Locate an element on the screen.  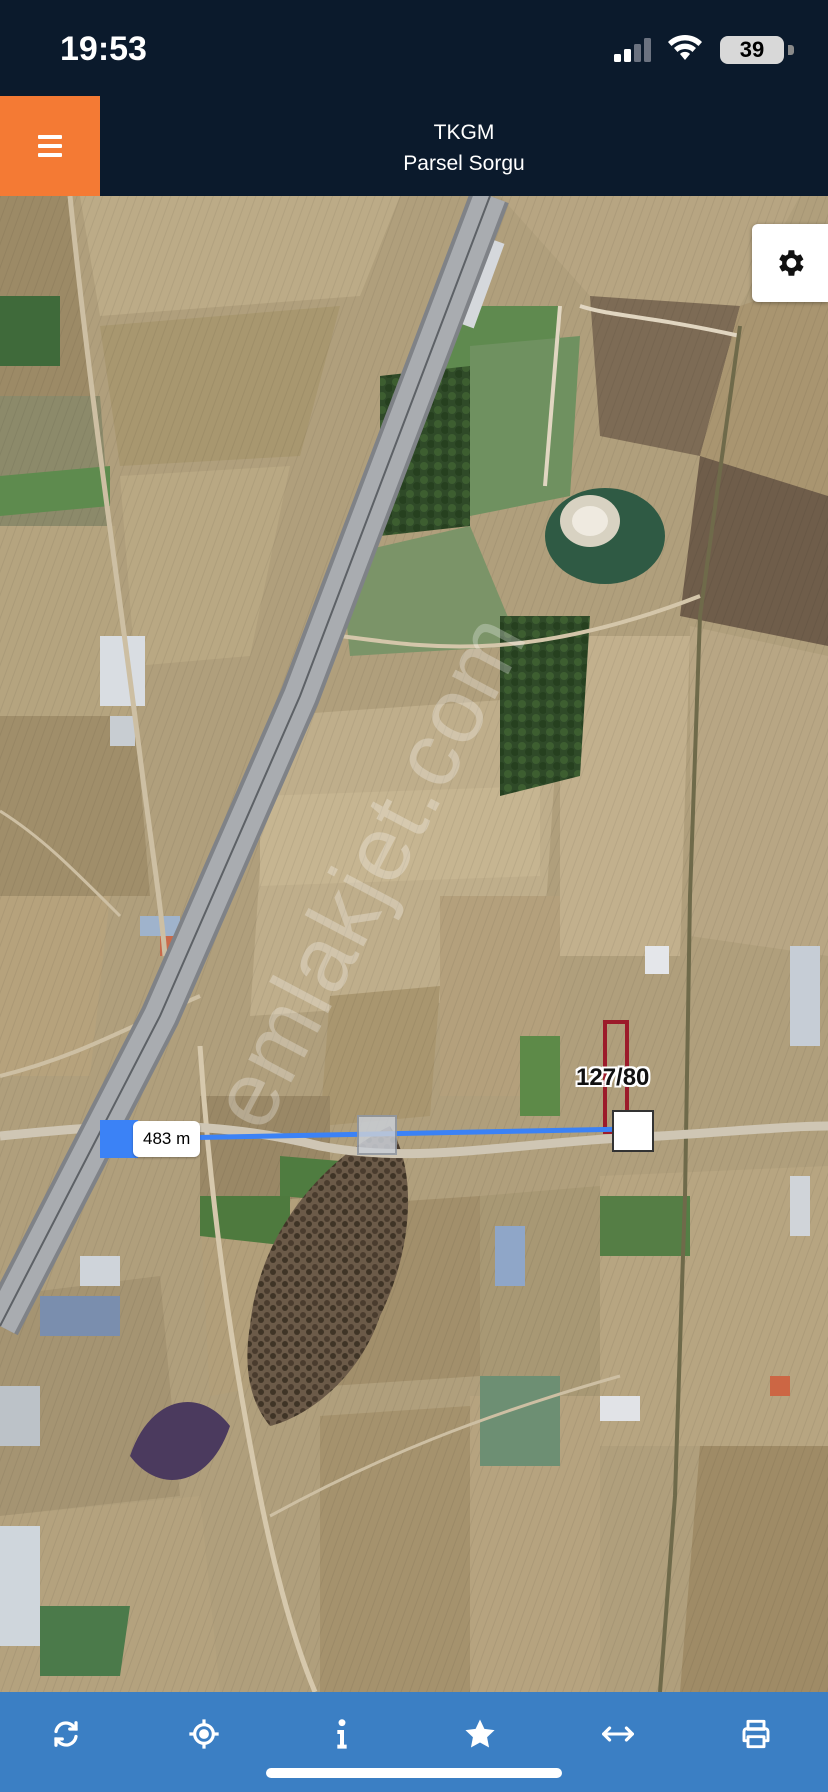
info-icon is located at coordinates (342, 1734).